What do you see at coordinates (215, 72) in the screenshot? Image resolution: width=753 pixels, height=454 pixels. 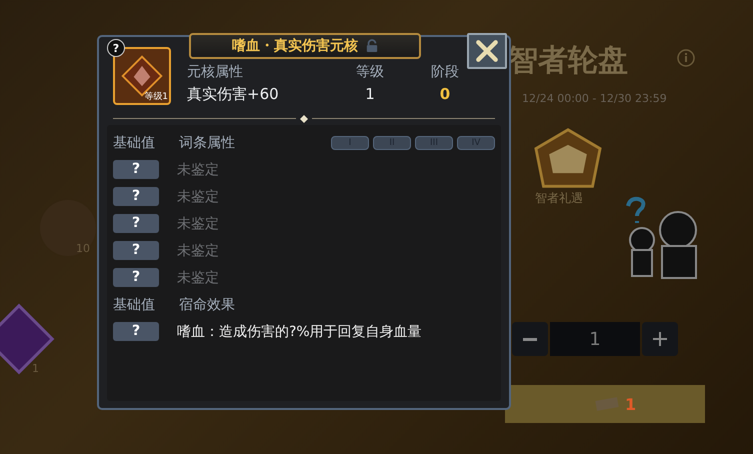 I see `stat-heading: 元核属性` at bounding box center [215, 72].